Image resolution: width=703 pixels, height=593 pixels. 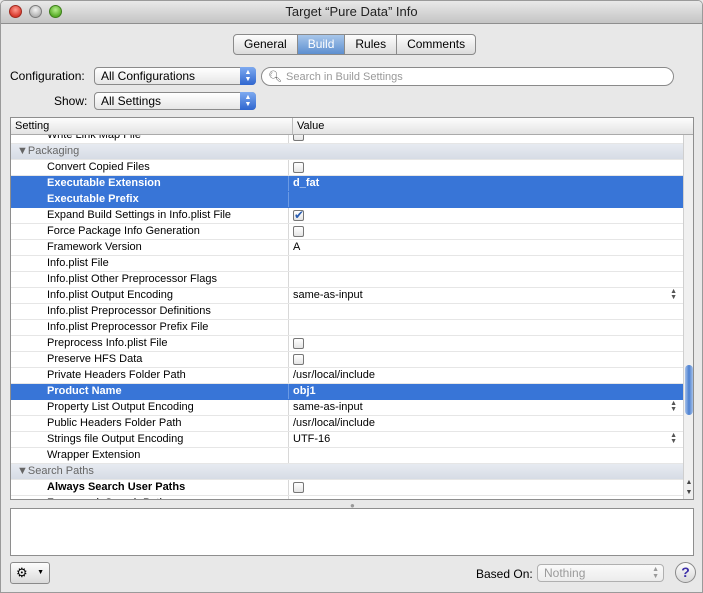 What do you see at coordinates (131, 101) in the screenshot?
I see `show-value: All Settings` at bounding box center [131, 101].